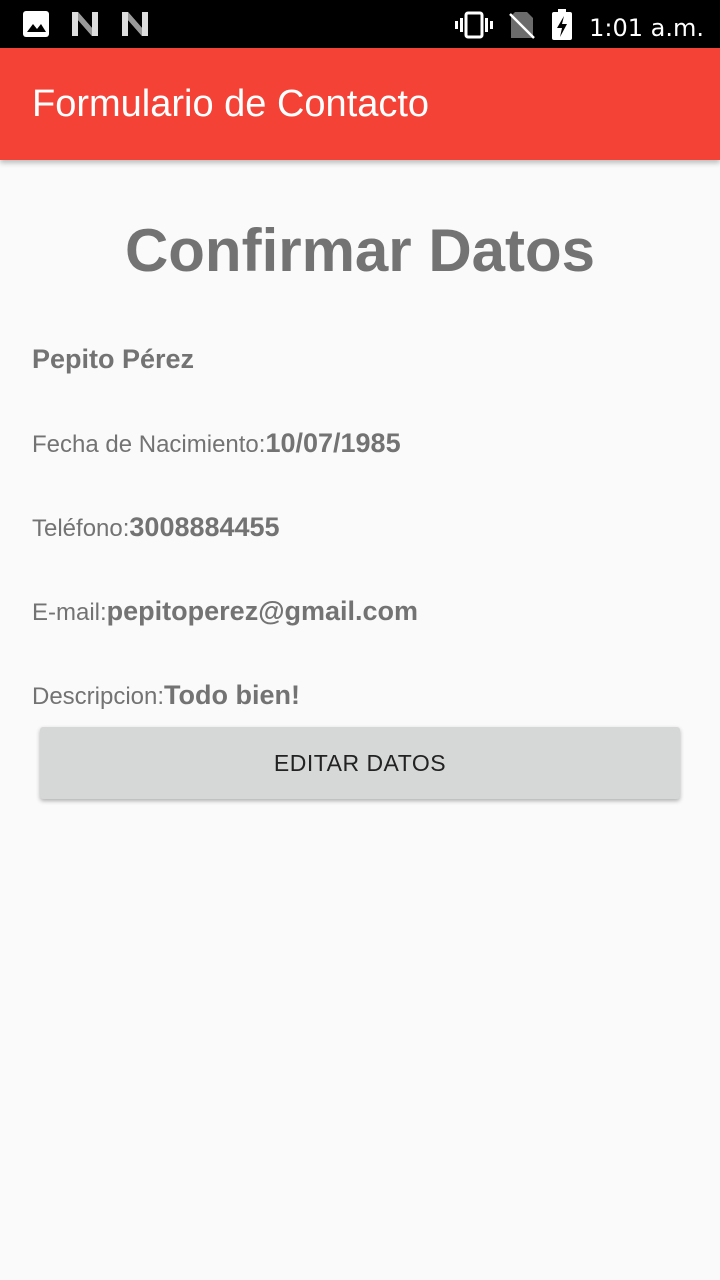 The width and height of the screenshot is (720, 1280). What do you see at coordinates (262, 611) in the screenshot?
I see `email-value: pepitoperez@gmail.com` at bounding box center [262, 611].